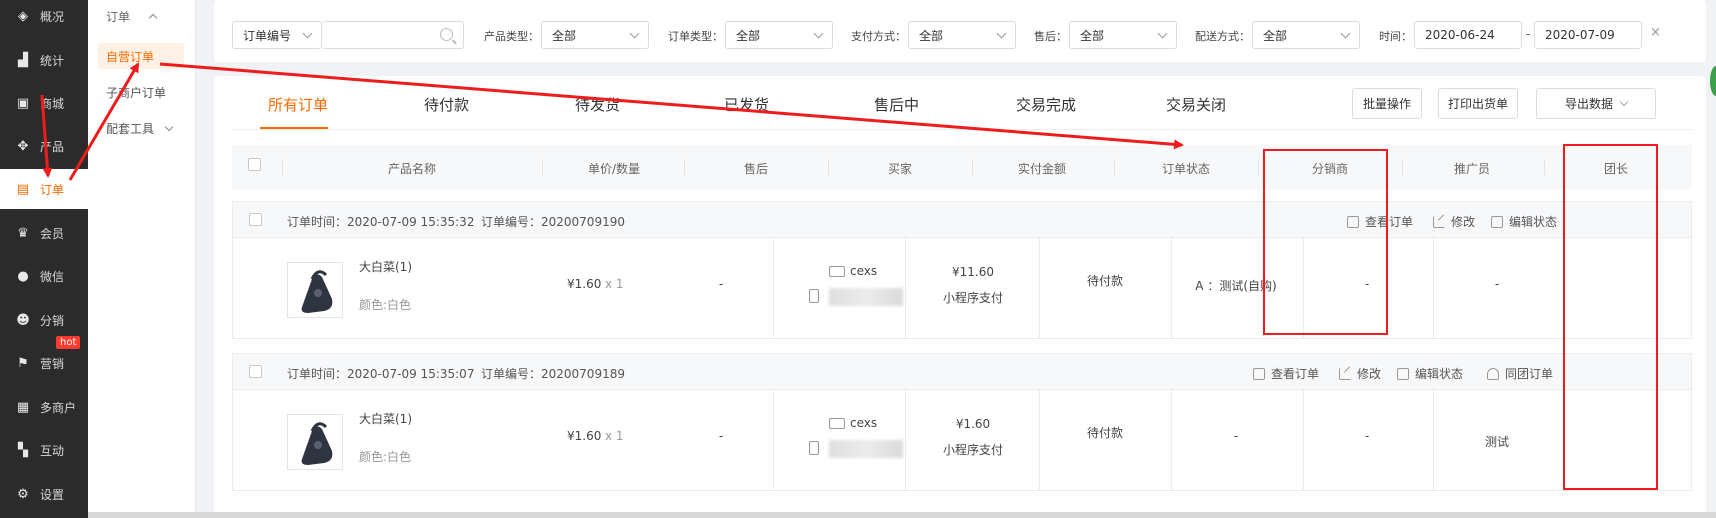 Image resolution: width=1716 pixels, height=518 pixels. What do you see at coordinates (142, 259) in the screenshot?
I see `sub-menu: 订单 自营订单 子商户订单 配套工具` at bounding box center [142, 259].